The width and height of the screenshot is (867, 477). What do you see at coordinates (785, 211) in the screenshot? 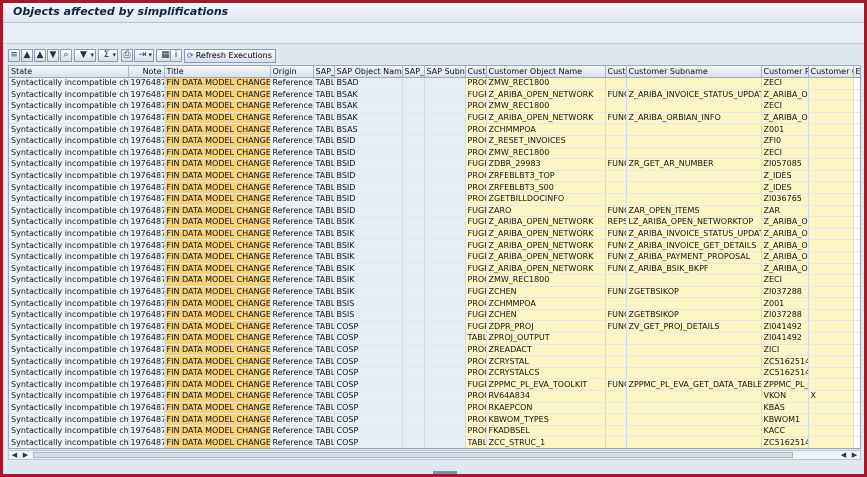
I see `table-cell: ZAR` at bounding box center [785, 211].